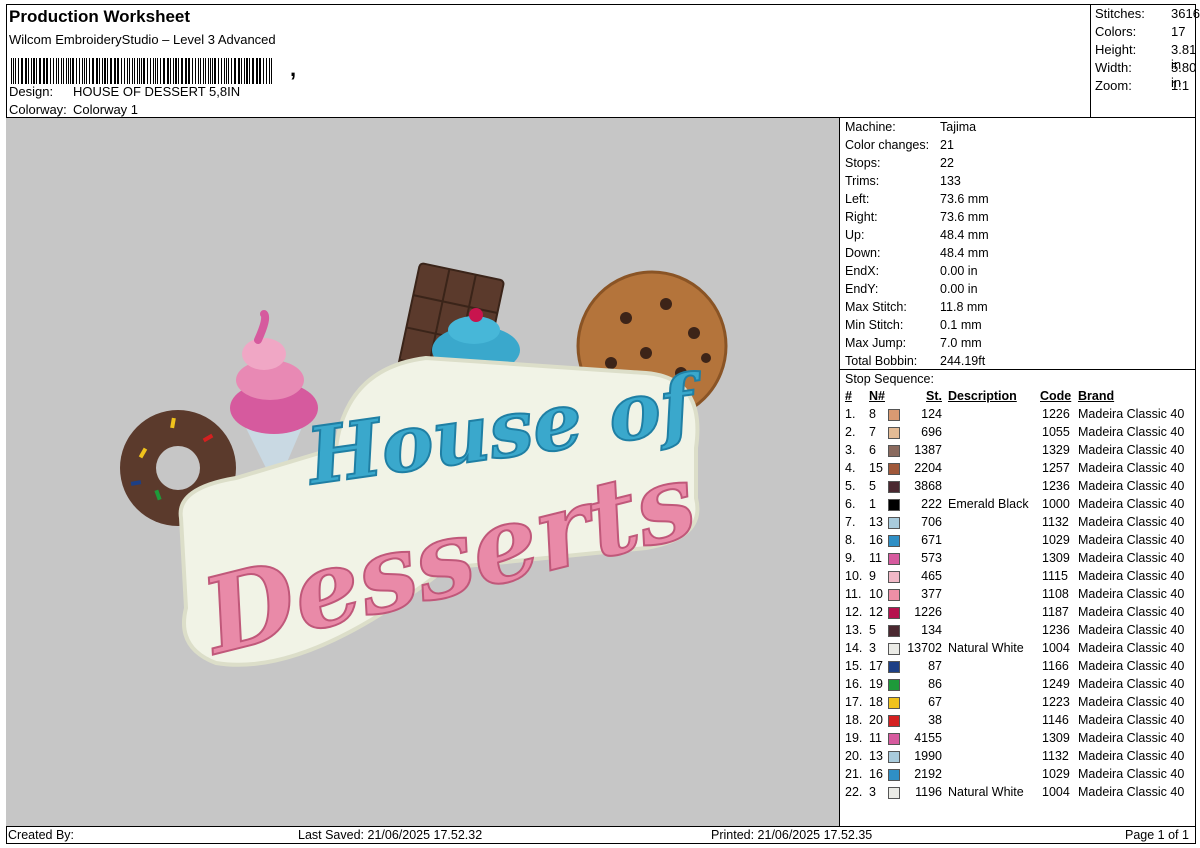 This screenshot has width=1200, height=848. What do you see at coordinates (964, 217) in the screenshot?
I see `machine-info-value: 73.6 mm` at bounding box center [964, 217].